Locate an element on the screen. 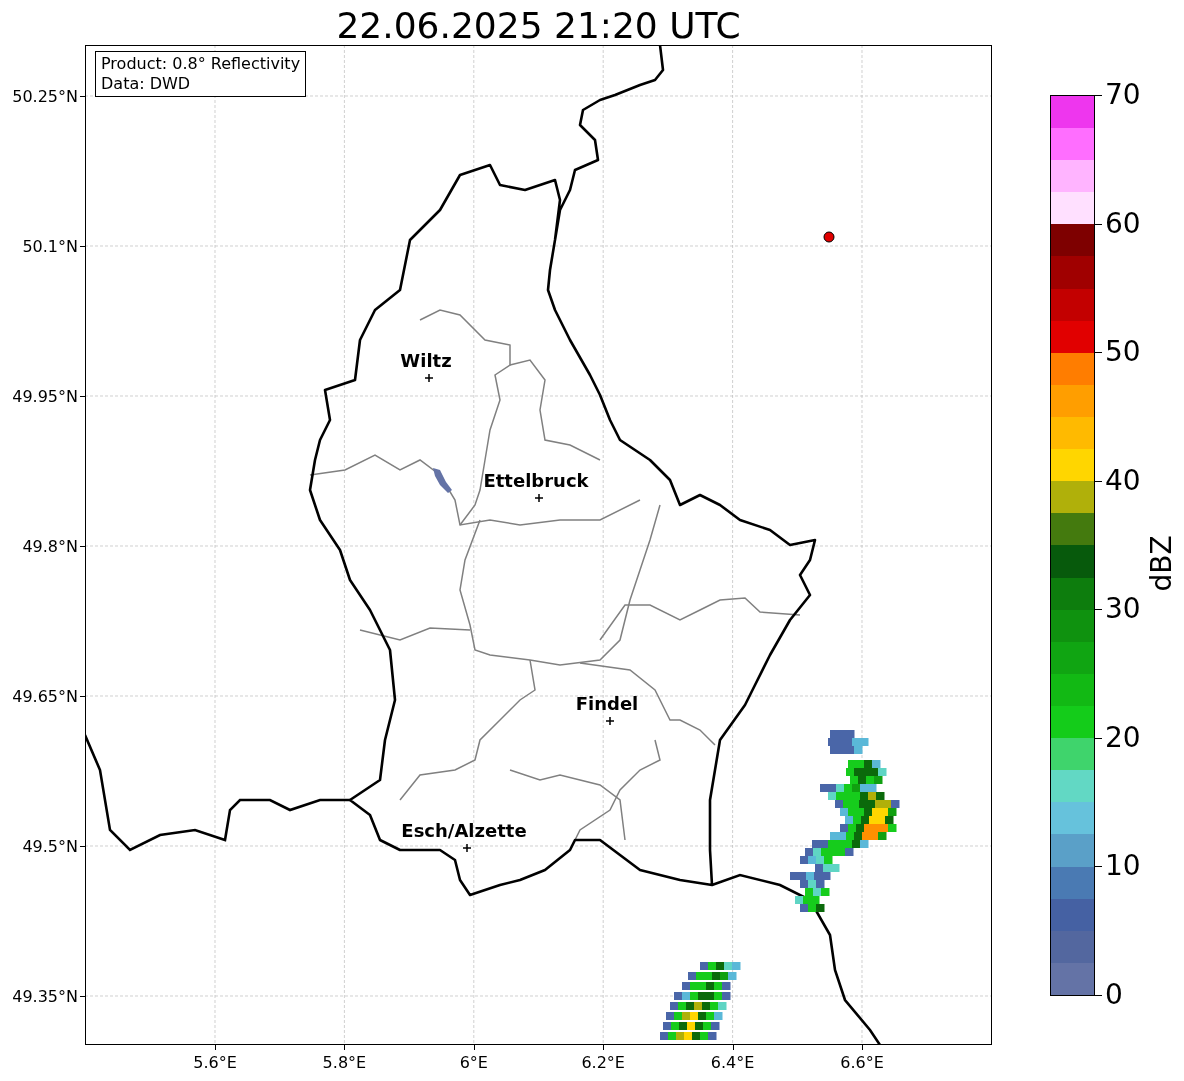 Image resolution: width=1184 pixels, height=1081 pixels. scale-unit-label: dBZ is located at coordinates (1161, 563).